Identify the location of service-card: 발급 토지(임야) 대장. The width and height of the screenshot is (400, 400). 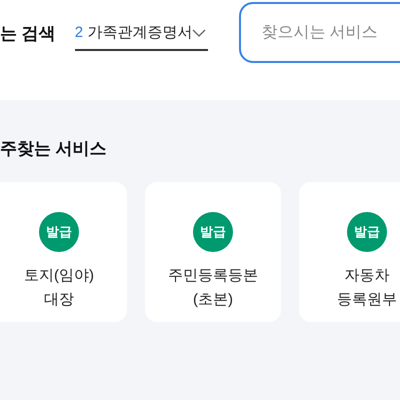
(63, 252).